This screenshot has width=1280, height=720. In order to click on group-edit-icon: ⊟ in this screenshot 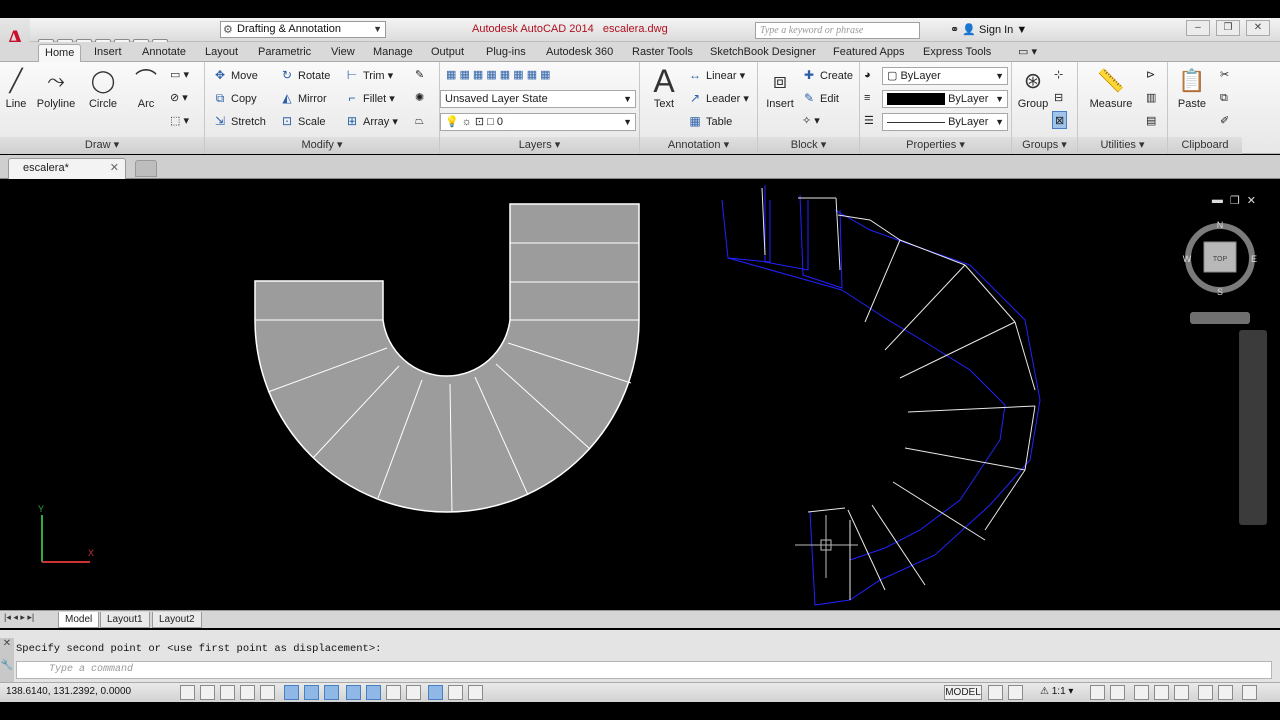, I will do `click(1058, 98)`.